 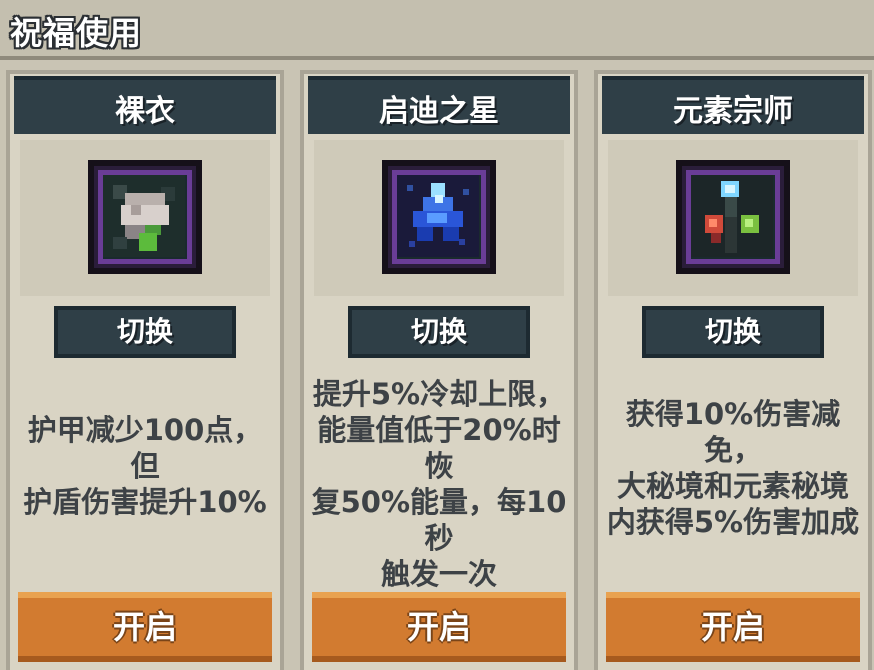 I want to click on naked-robe-icon, so click(x=145, y=217).